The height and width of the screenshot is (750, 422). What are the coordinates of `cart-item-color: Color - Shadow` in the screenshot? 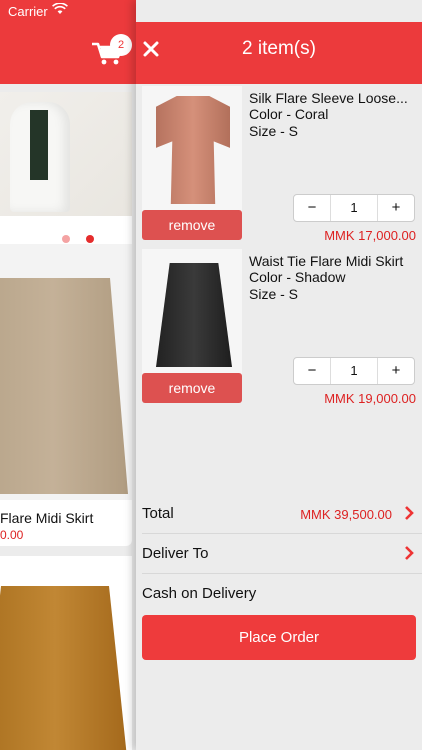 It's located at (297, 277).